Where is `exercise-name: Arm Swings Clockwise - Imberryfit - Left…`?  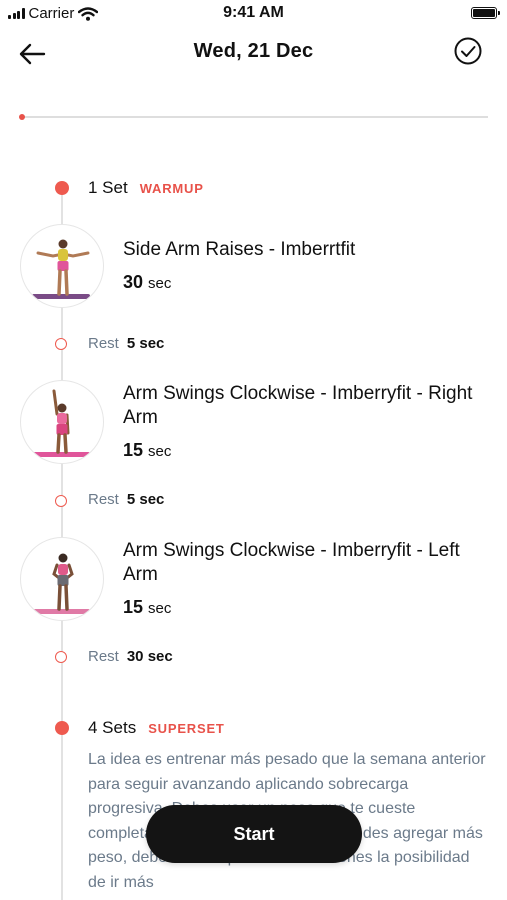 exercise-name: Arm Swings Clockwise - Imberryfit - Left… is located at coordinates (308, 563).